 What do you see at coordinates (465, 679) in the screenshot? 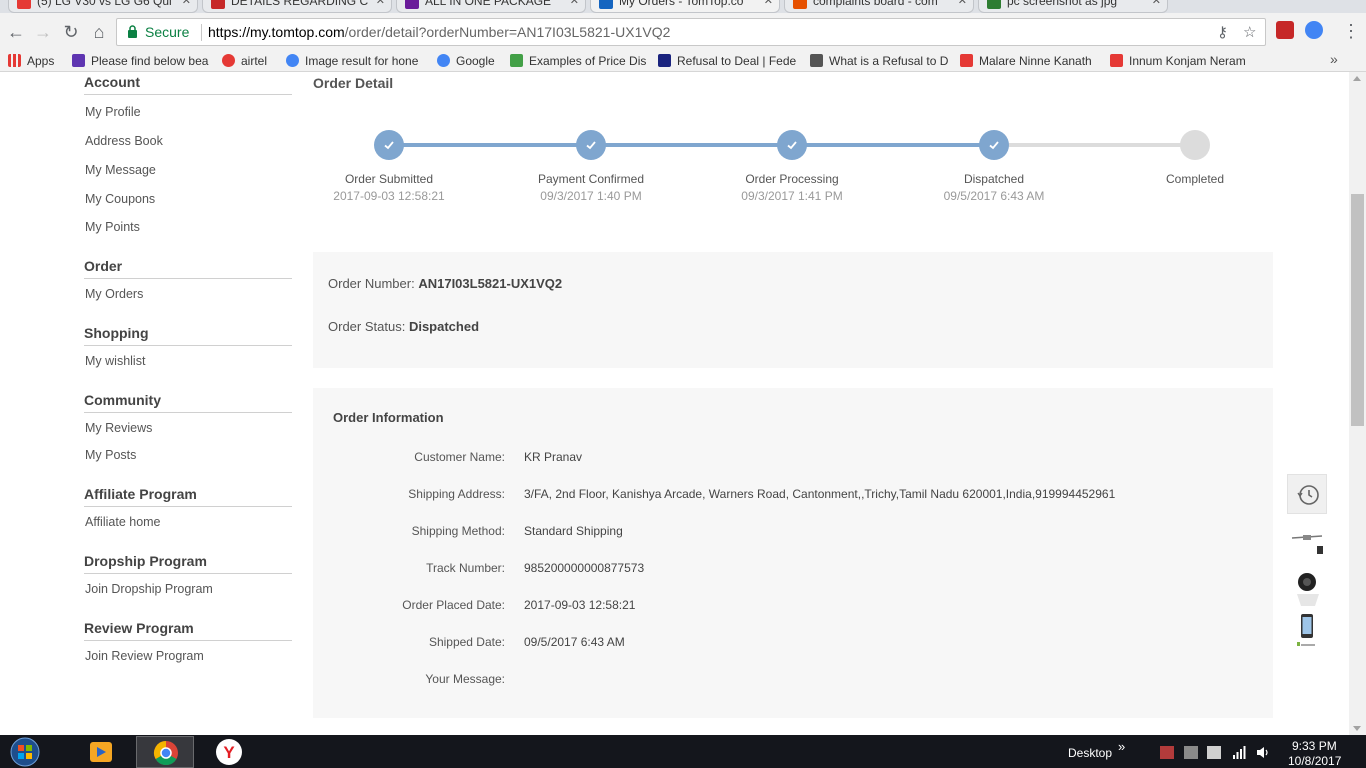
I see `info-label: Your Message:` at bounding box center [465, 679].